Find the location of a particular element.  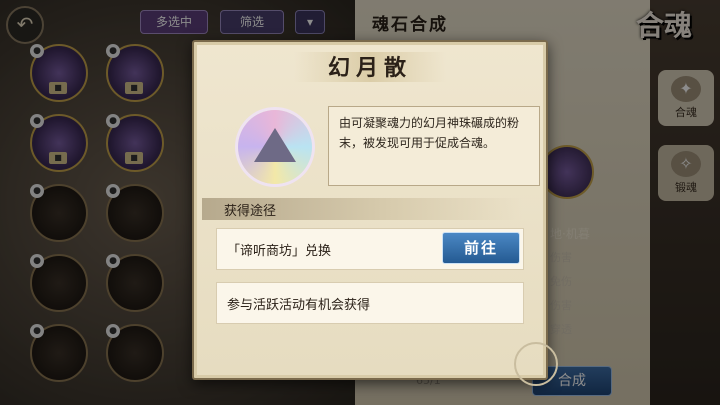

powder-pile-icon is located at coordinates (275, 145).